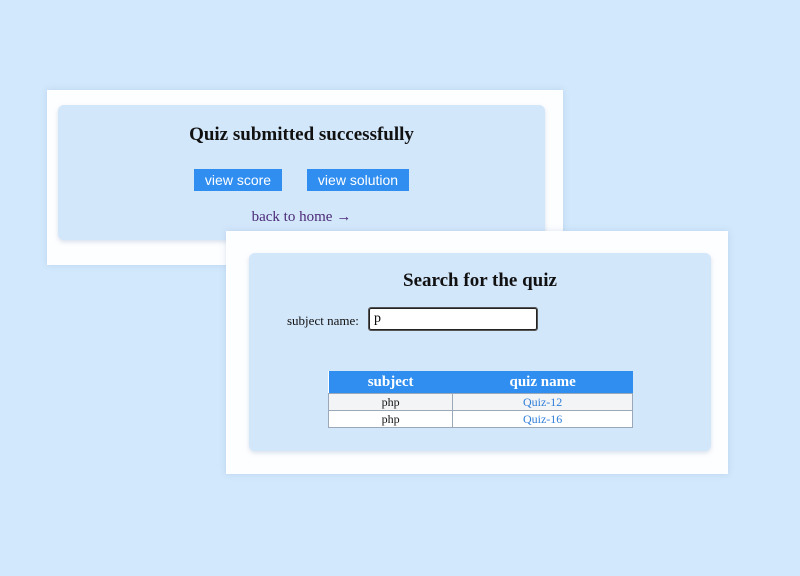  What do you see at coordinates (542, 382) in the screenshot?
I see `header-quiz-name: quiz name` at bounding box center [542, 382].